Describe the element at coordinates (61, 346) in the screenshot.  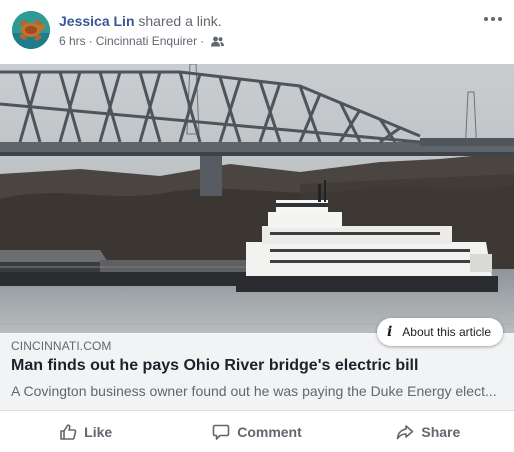
I see `link-domain: CINCINNATI.COM` at that location.